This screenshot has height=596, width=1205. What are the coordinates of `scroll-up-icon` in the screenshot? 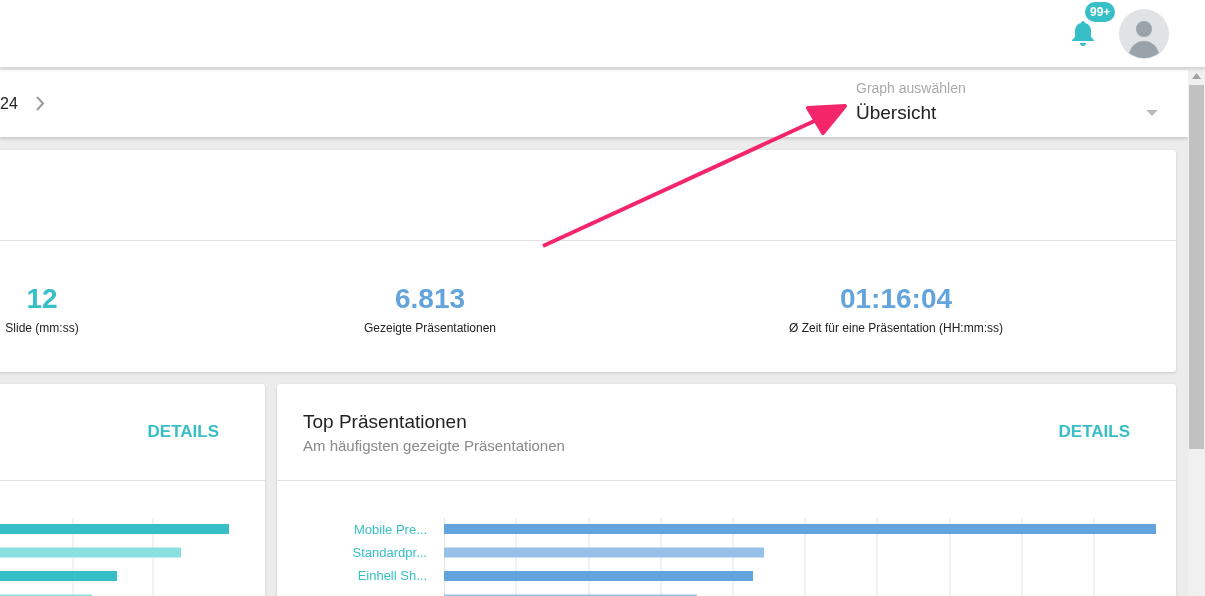 It's located at (1196, 76).